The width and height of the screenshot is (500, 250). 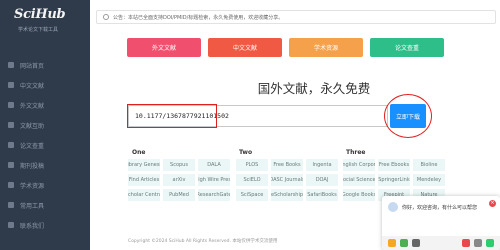 I want to click on file-icon, so click(x=416, y=243).